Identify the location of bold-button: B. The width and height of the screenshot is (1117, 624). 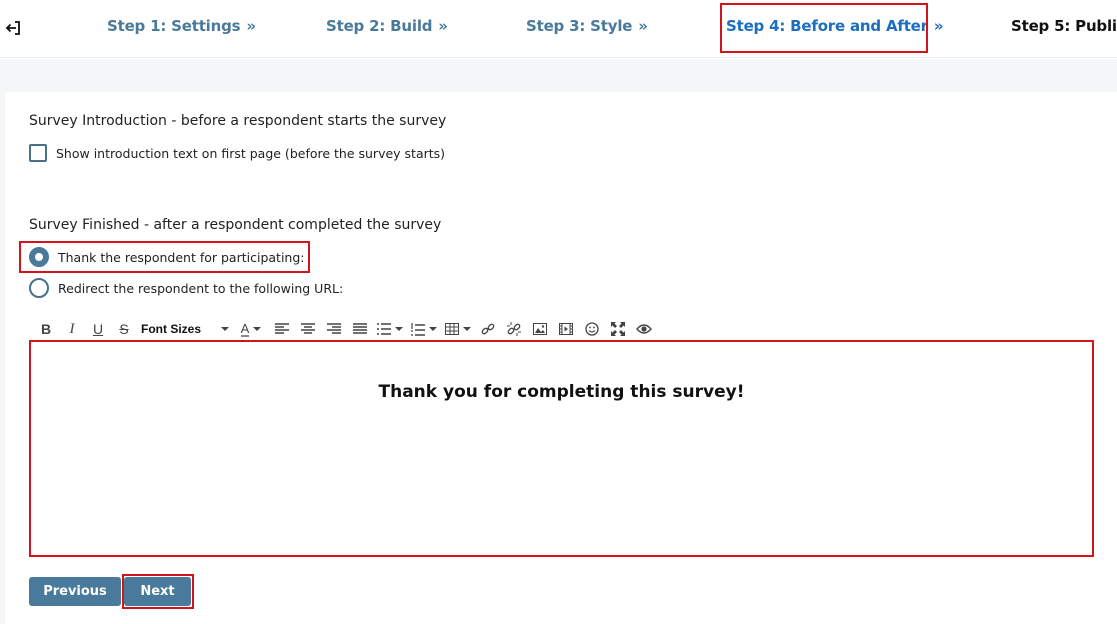
(46, 329).